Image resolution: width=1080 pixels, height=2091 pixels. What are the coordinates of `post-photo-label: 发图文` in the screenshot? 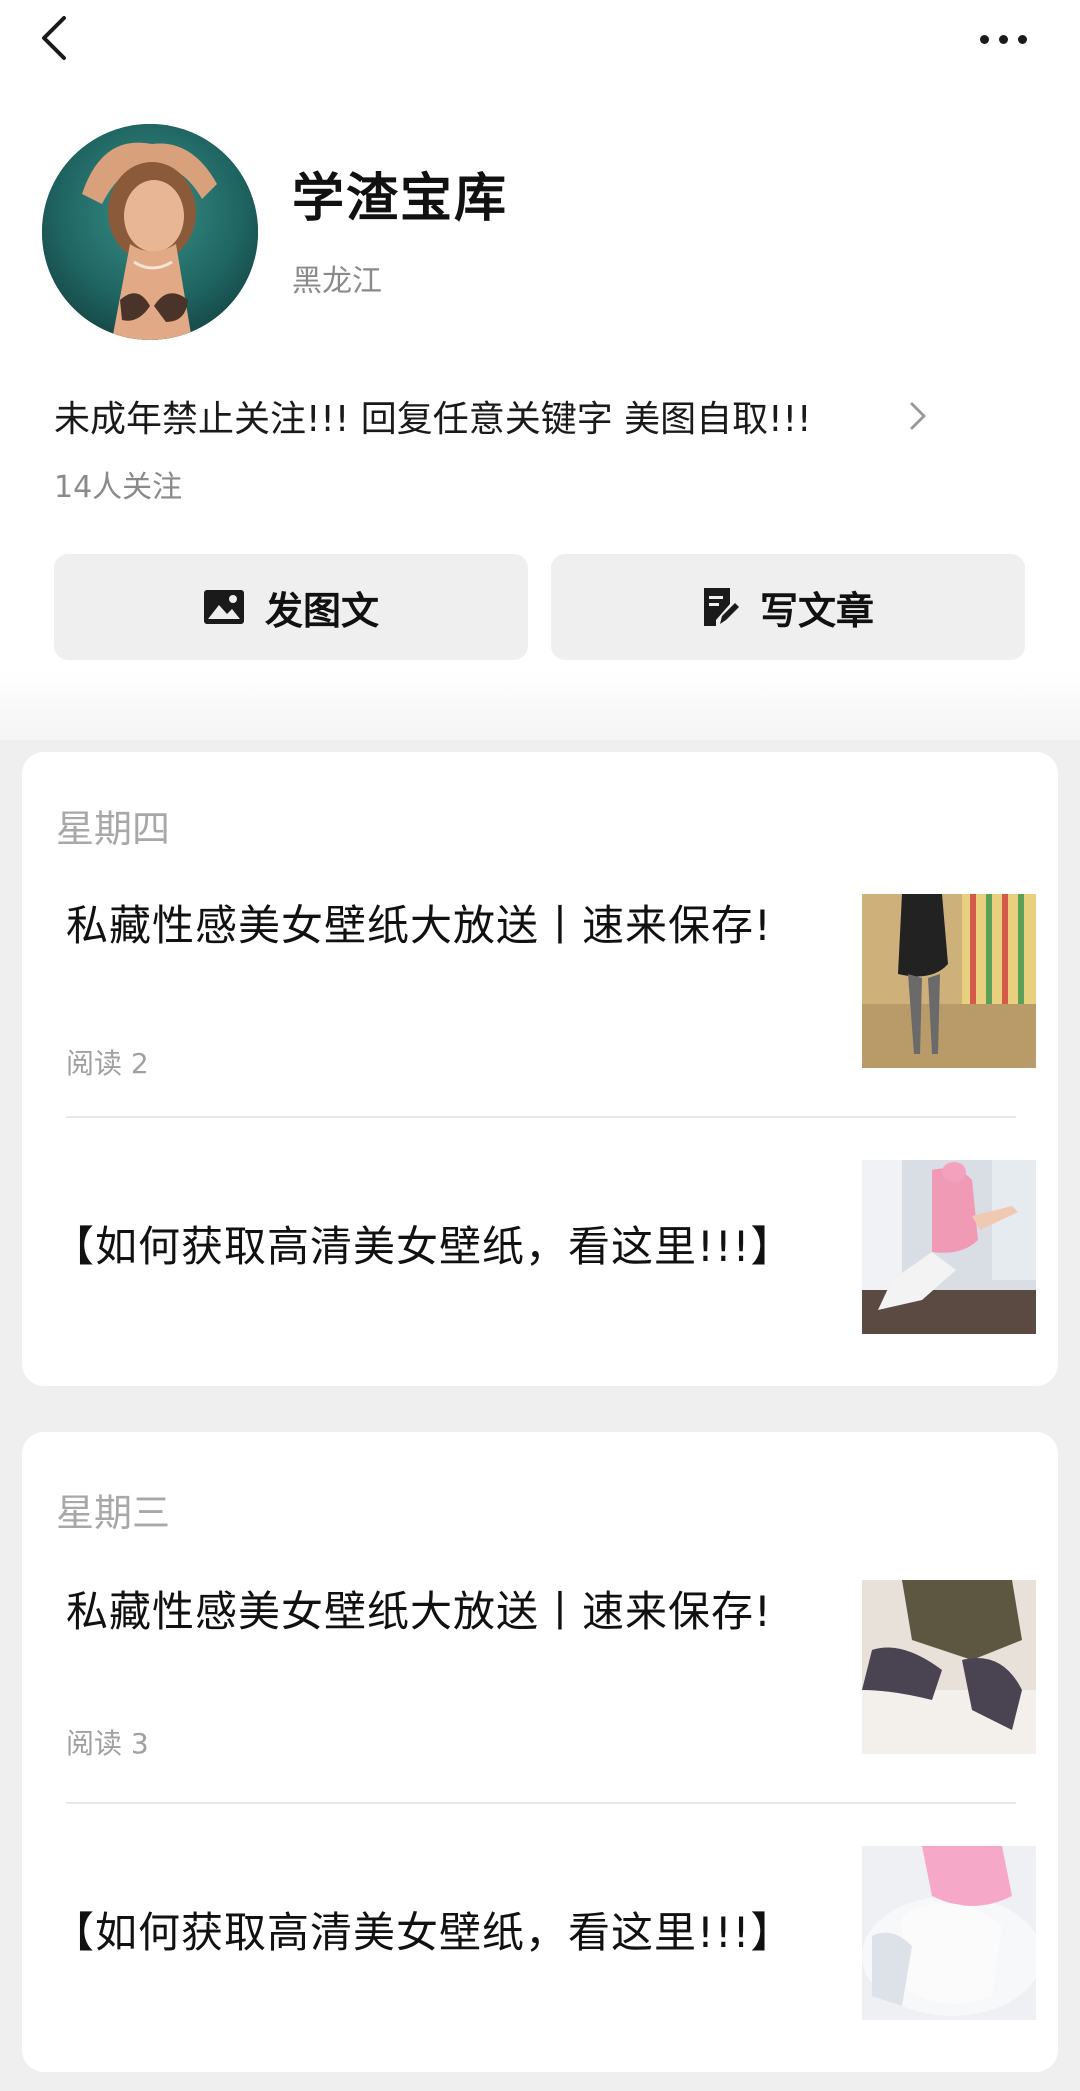 It's located at (321, 610).